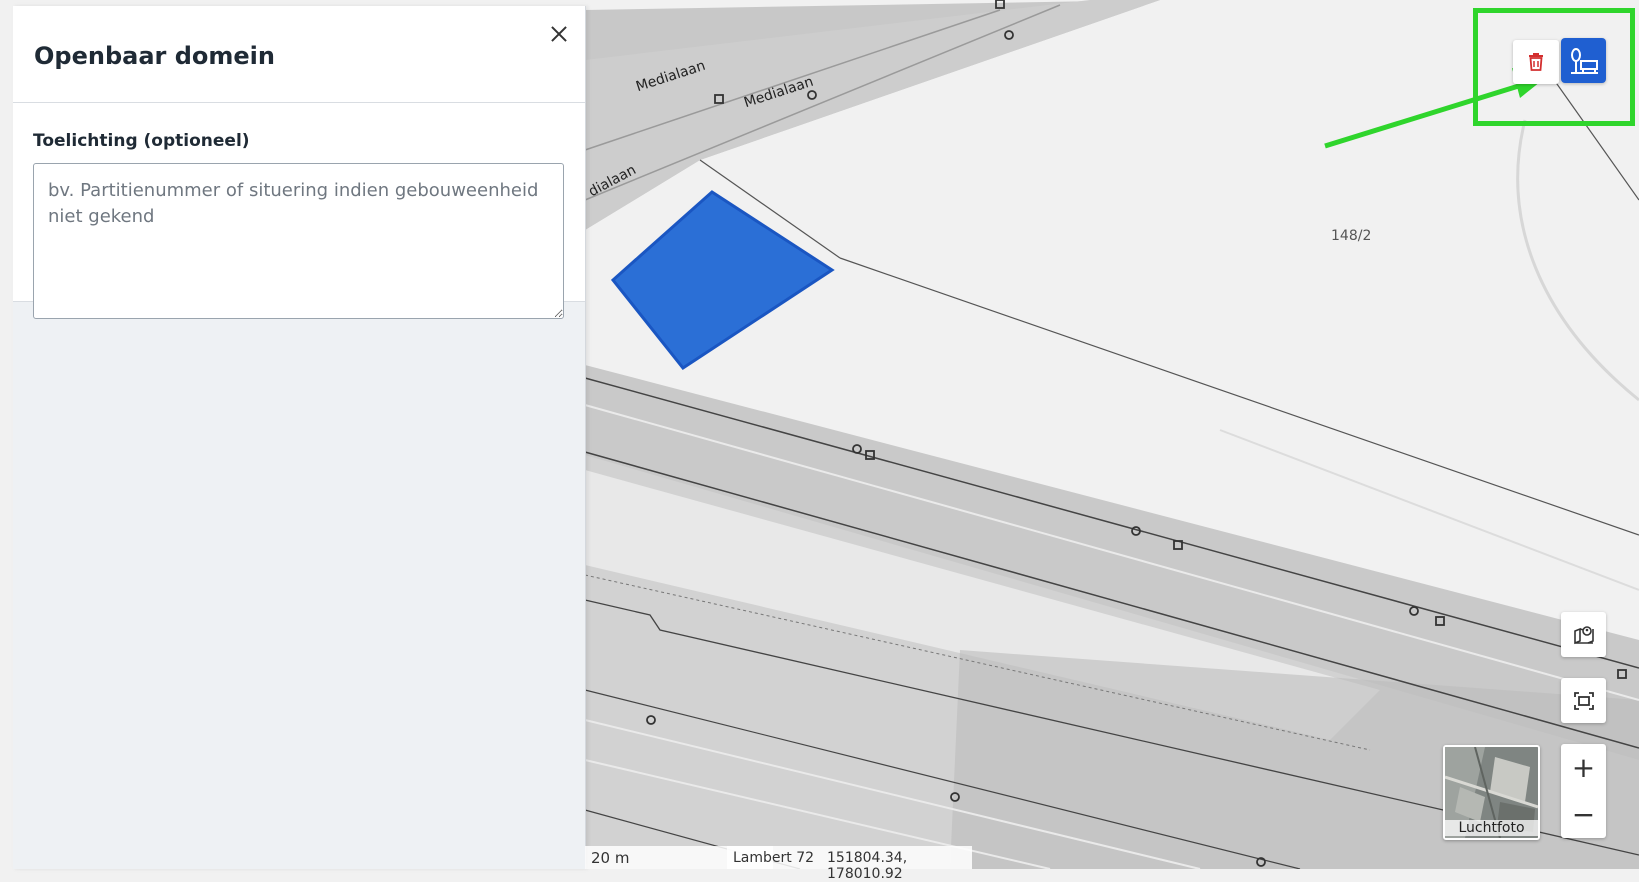 This screenshot has width=1639, height=882. I want to click on panel-title: Openbaar domein, so click(154, 56).